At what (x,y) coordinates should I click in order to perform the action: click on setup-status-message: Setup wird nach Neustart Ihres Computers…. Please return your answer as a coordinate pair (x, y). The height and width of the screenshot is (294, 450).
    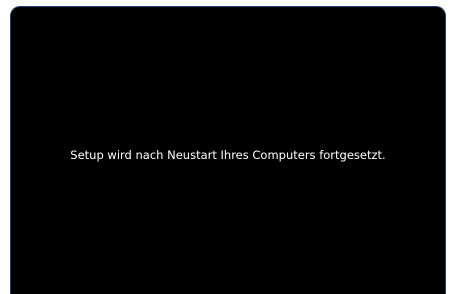
    Looking at the image, I should click on (228, 154).